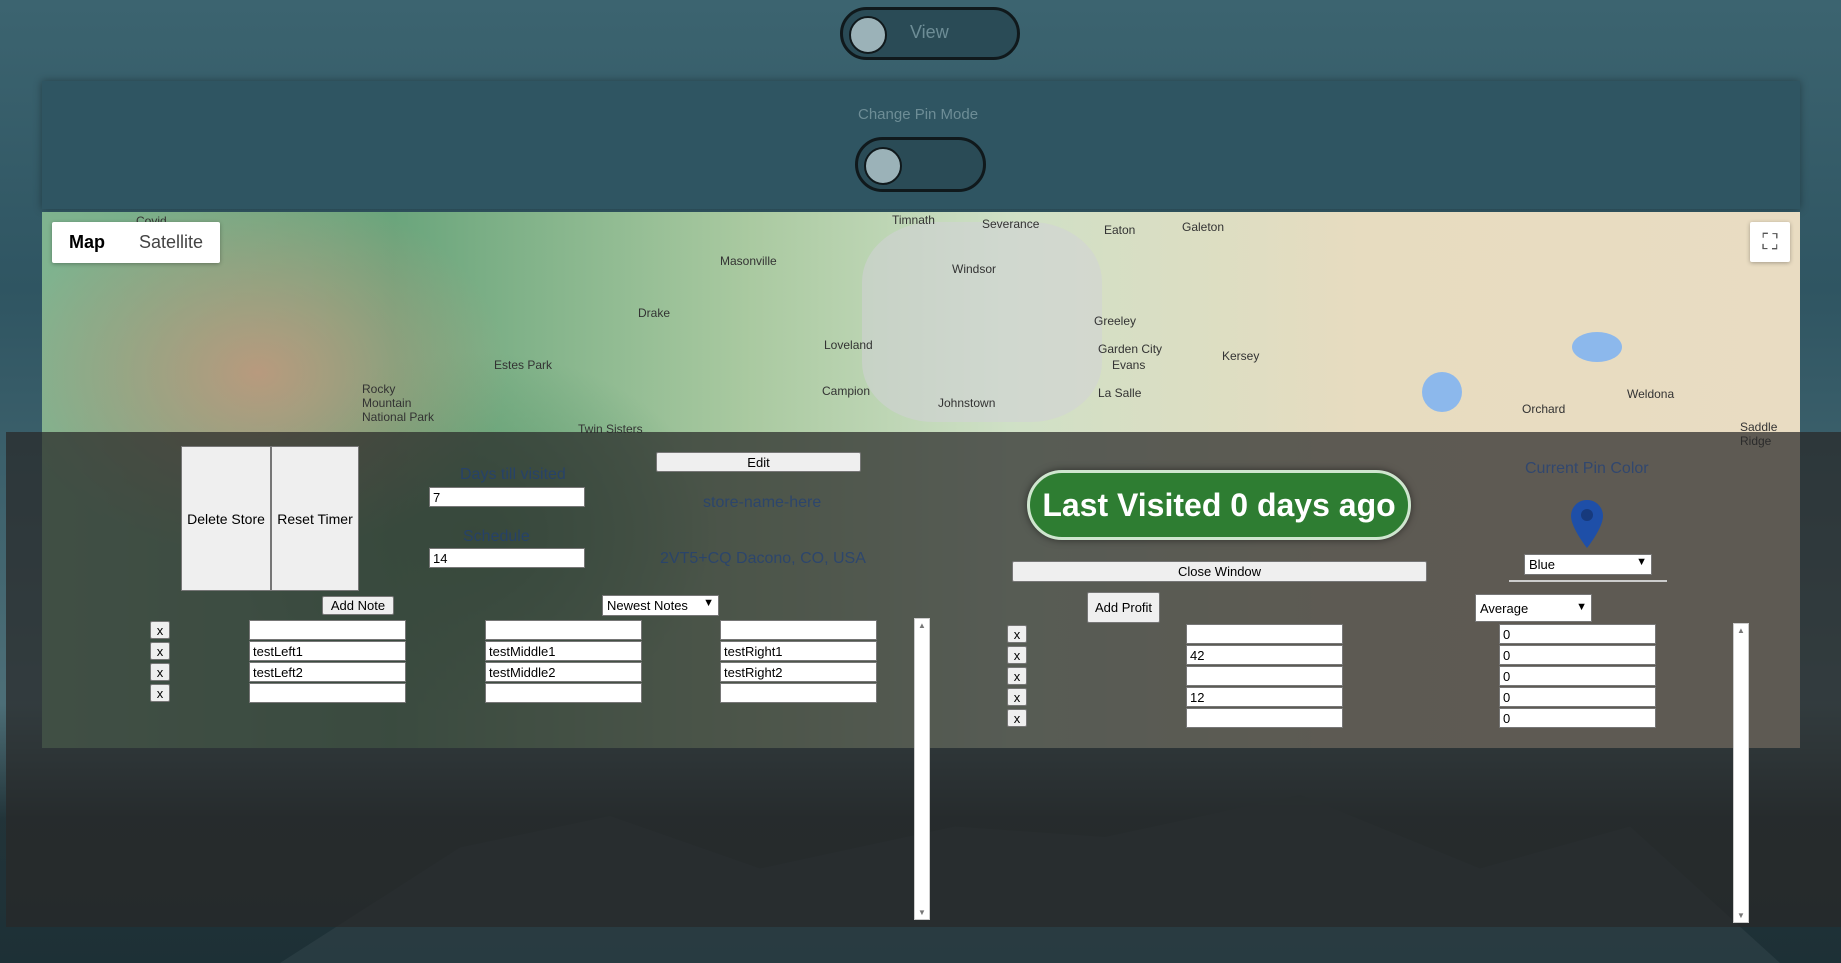 The height and width of the screenshot is (963, 1841). I want to click on map-place-label: Windsor, so click(974, 269).